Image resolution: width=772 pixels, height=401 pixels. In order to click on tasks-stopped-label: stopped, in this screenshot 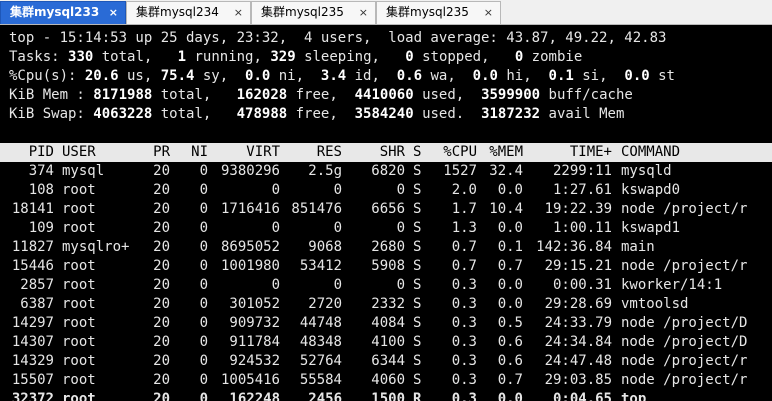, I will do `click(464, 57)`.